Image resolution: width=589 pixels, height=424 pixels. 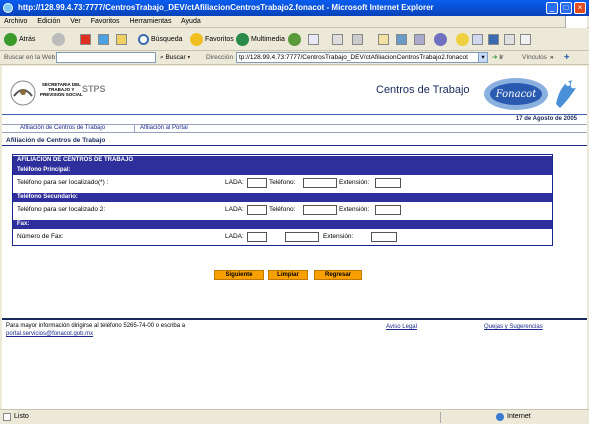 I want to click on logo-abbr: STPS, so click(x=94, y=89).